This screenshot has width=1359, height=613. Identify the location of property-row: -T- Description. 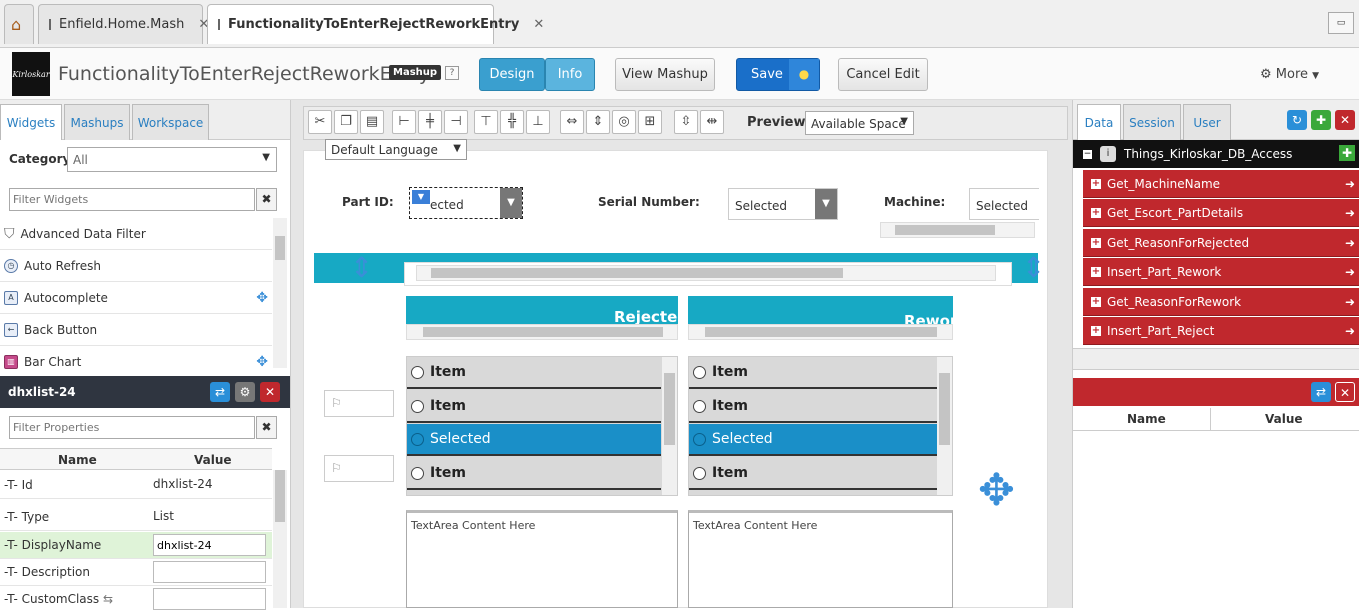
(136, 572).